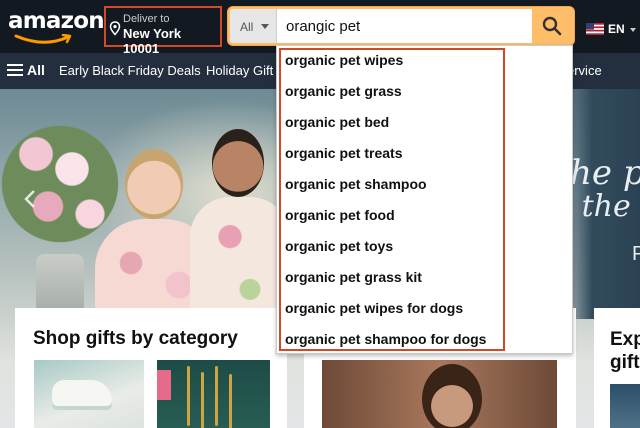 The image size is (640, 428). What do you see at coordinates (374, 308) in the screenshot?
I see `suggestion-item: organic pet wipes for dogs` at bounding box center [374, 308].